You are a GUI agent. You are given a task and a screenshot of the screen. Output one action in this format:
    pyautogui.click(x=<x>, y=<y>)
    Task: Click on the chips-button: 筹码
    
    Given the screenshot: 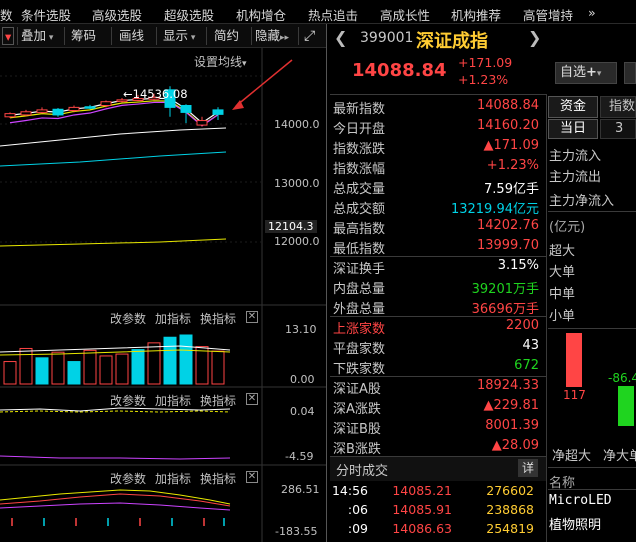 What is the action you would take?
    pyautogui.click(x=83, y=36)
    